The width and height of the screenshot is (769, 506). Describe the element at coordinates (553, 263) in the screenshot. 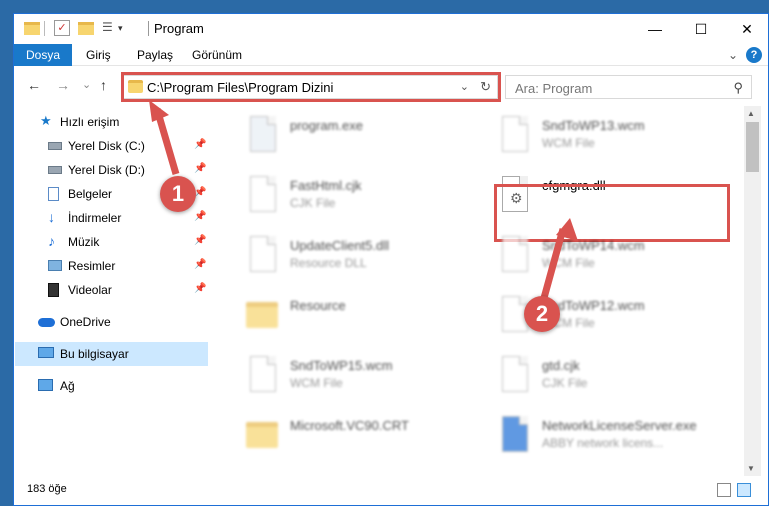

I see `arrow-2-shaft` at that location.